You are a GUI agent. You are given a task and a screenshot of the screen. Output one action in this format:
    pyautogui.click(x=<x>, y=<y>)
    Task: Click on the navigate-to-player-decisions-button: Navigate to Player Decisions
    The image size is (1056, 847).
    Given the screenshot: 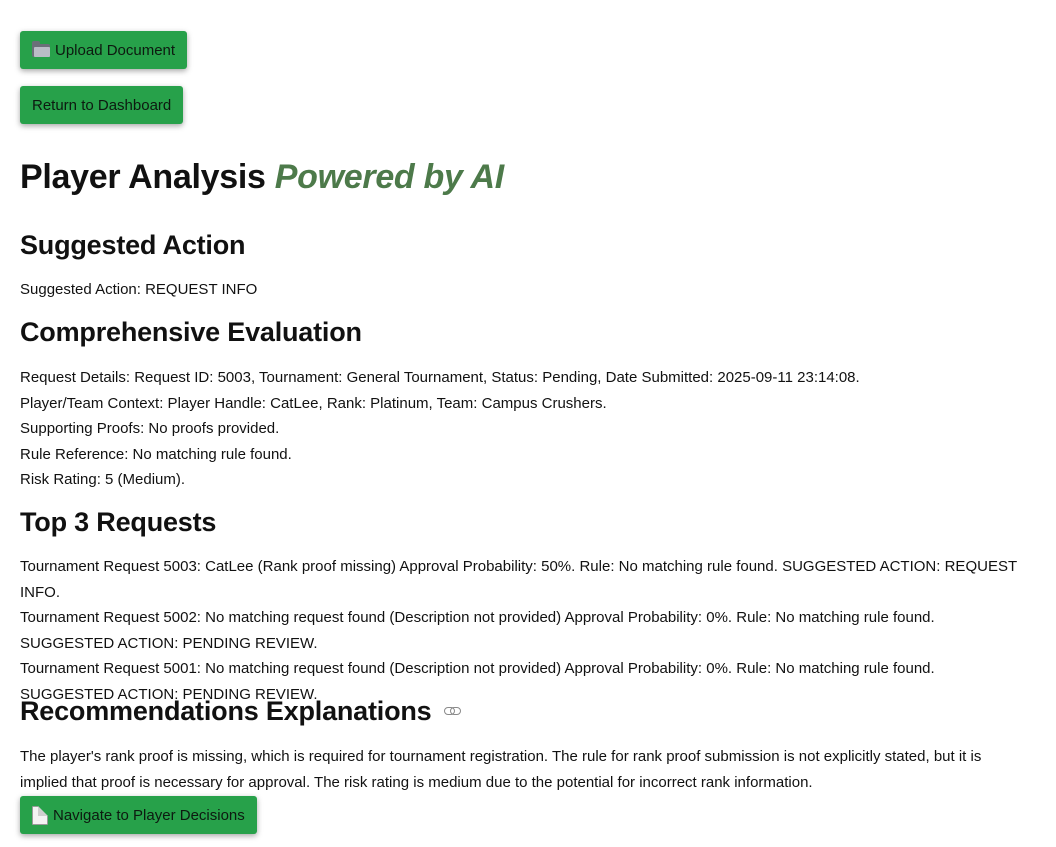 What is the action you would take?
    pyautogui.click(x=138, y=815)
    